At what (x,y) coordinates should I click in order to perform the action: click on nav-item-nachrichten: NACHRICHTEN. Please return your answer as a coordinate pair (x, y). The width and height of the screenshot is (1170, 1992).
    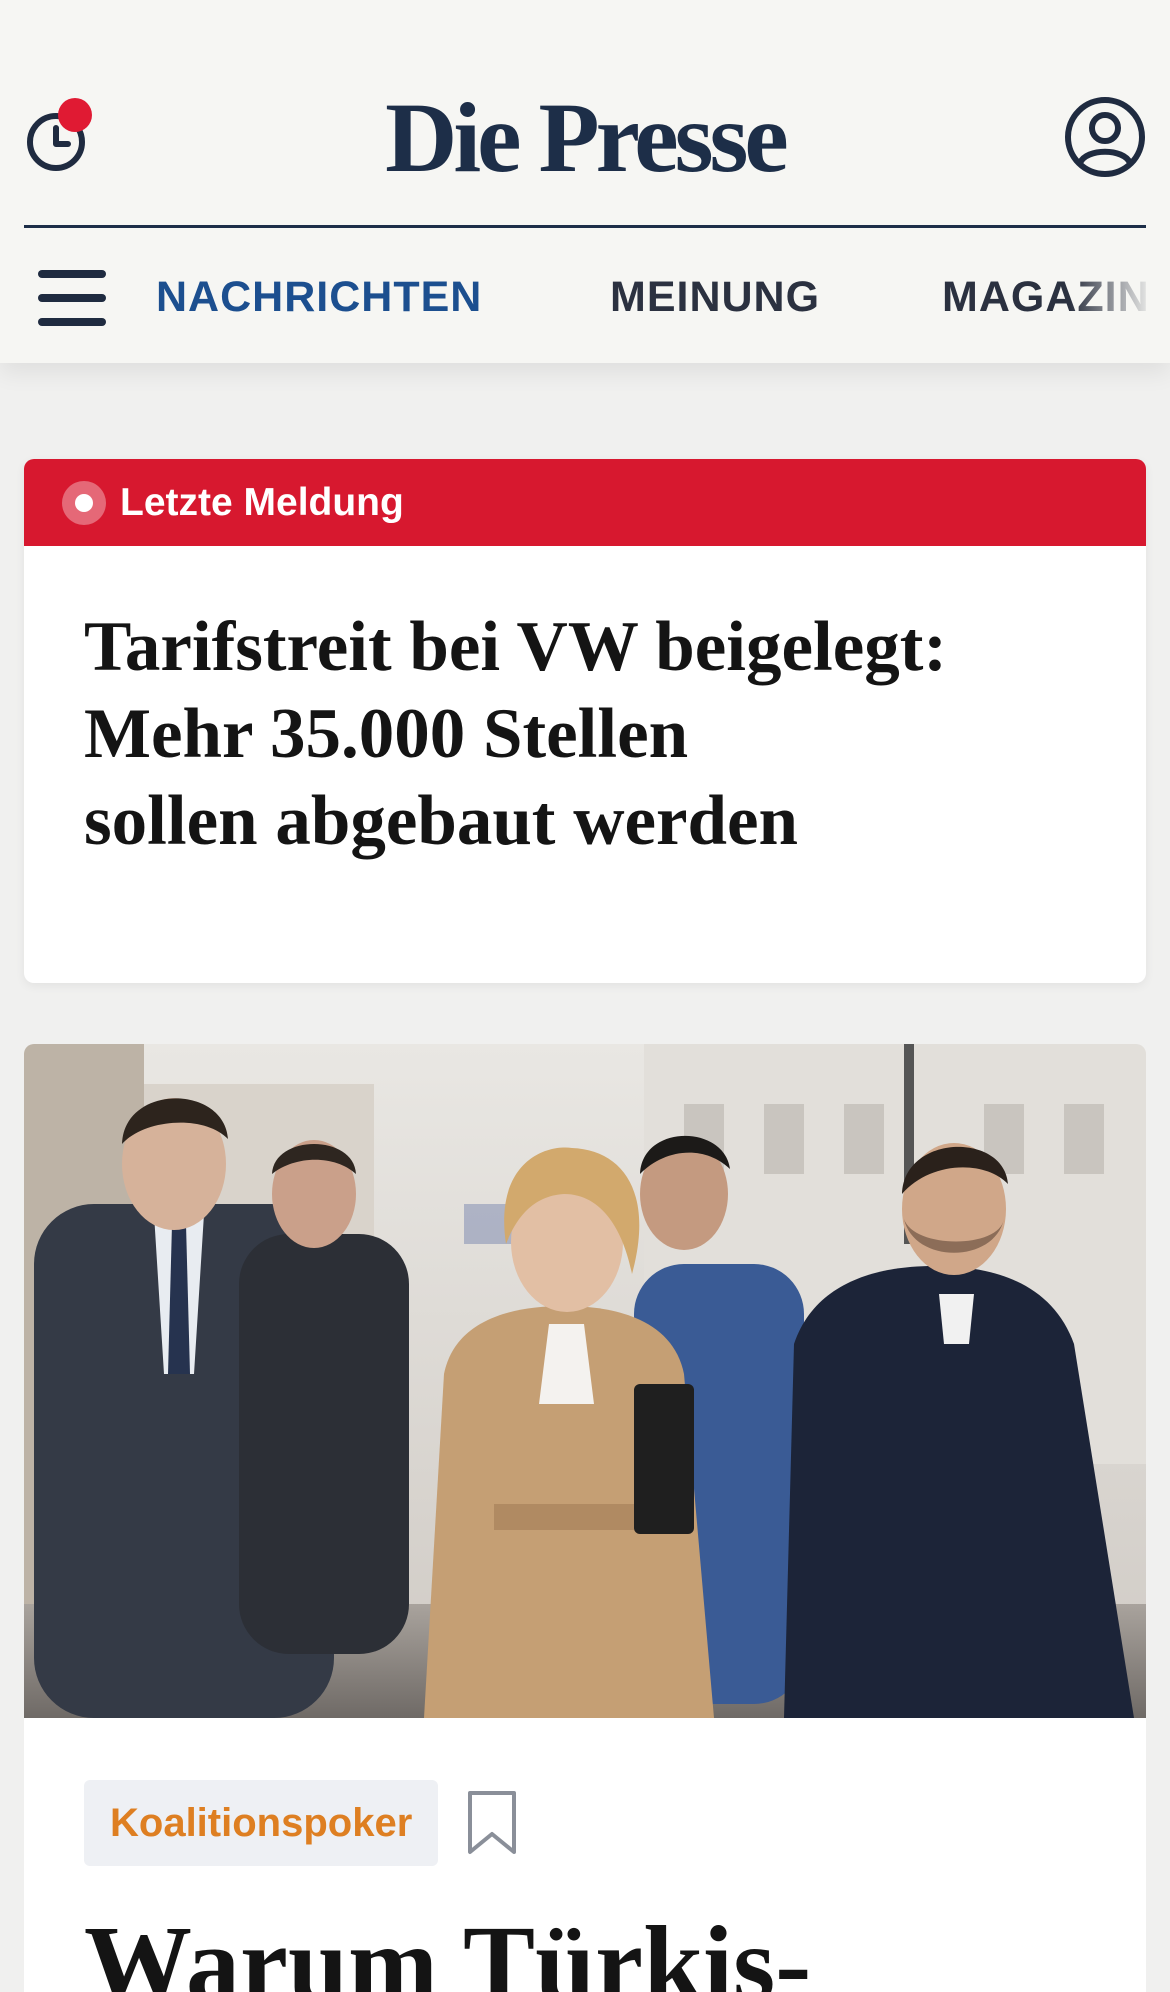
    Looking at the image, I should click on (319, 297).